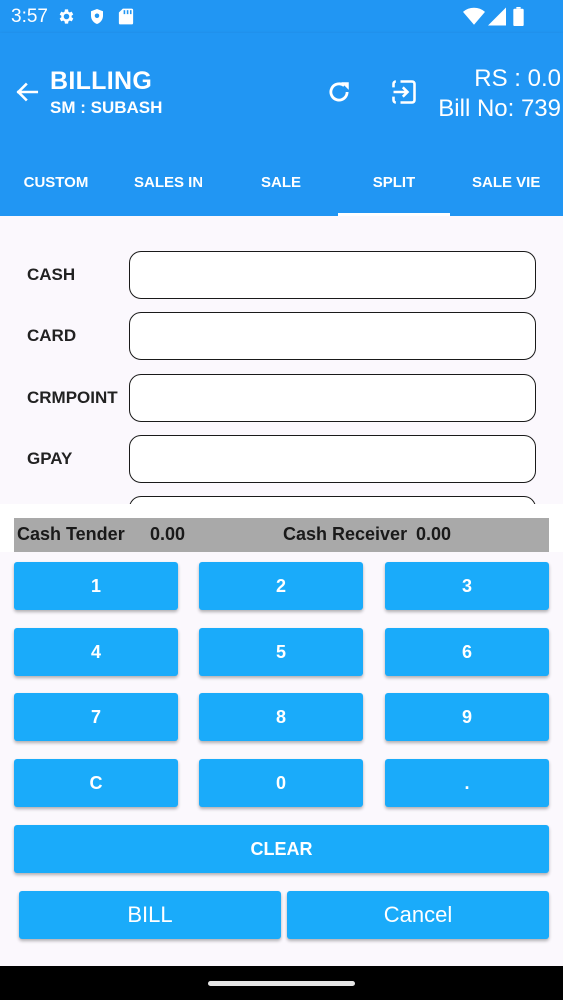  I want to click on key-7: 7, so click(96, 717).